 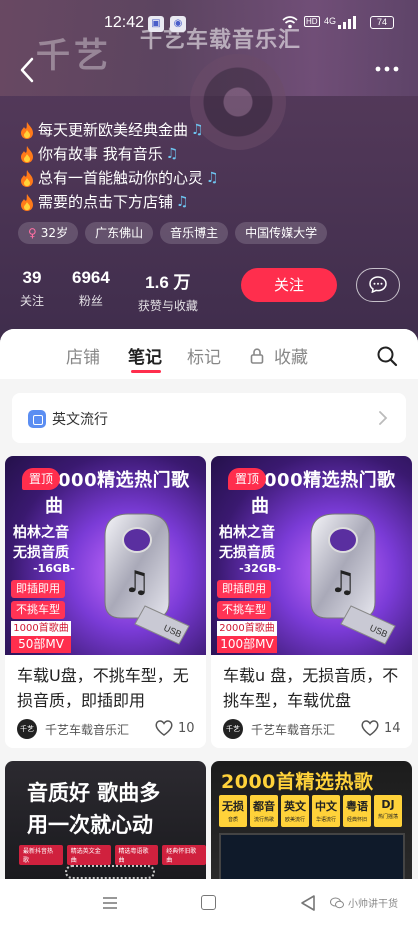 I want to click on collection-icon, so click(x=37, y=419).